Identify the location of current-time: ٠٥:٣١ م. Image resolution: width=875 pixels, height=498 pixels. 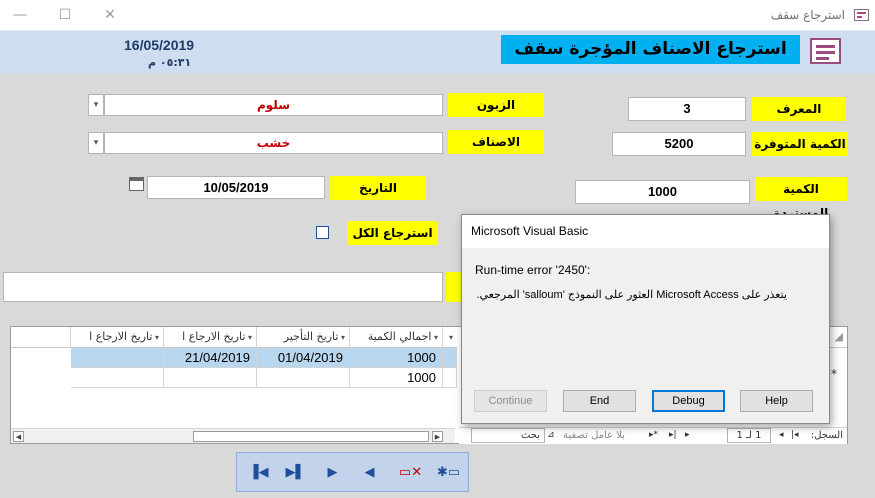
(170, 62).